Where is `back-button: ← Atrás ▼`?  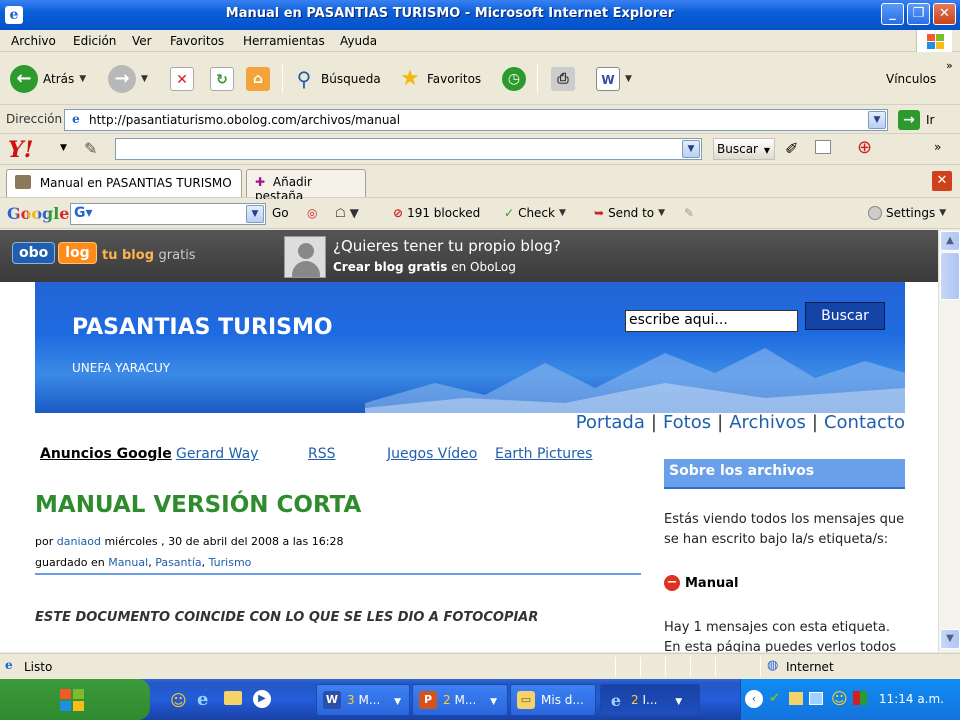
back-button: ← Atrás ▼ is located at coordinates (48, 79).